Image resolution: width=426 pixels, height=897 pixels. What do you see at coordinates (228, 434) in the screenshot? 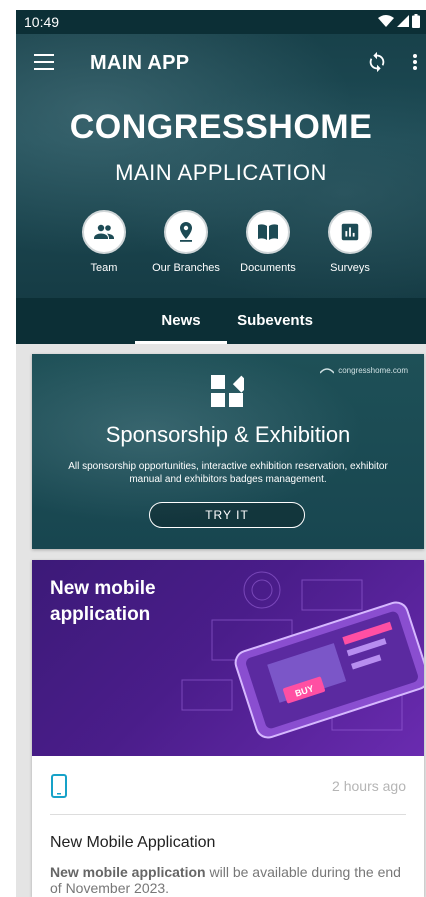
I see `sponsorship-title: Sponsorship & Exhibition` at bounding box center [228, 434].